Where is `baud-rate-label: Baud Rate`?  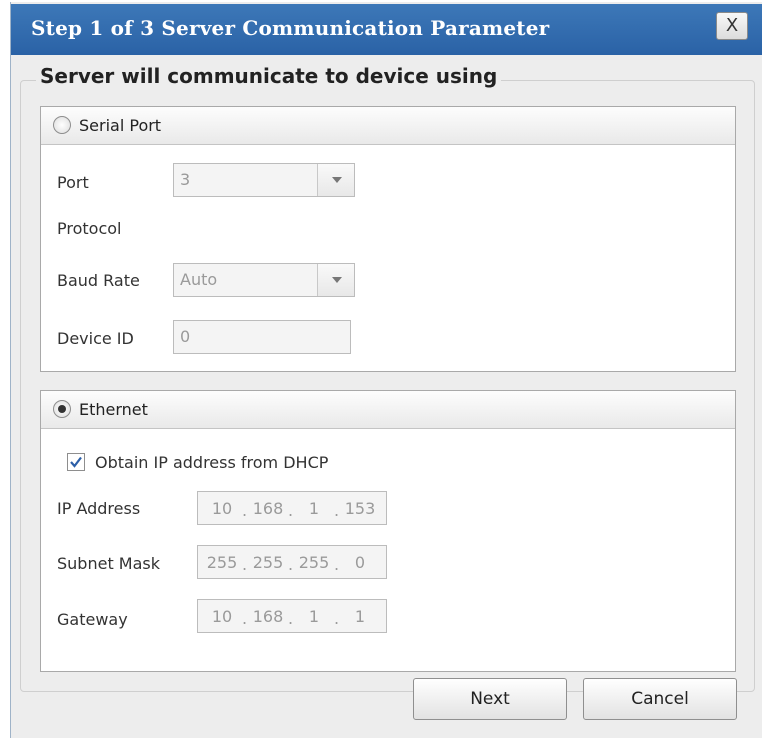 baud-rate-label: Baud Rate is located at coordinates (98, 280).